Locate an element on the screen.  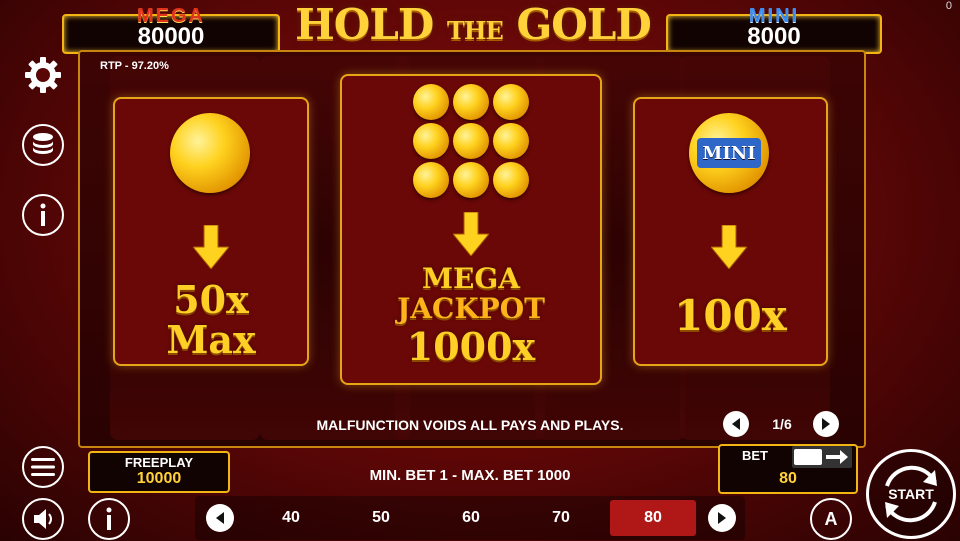
bet-toggle is located at coordinates (822, 457).